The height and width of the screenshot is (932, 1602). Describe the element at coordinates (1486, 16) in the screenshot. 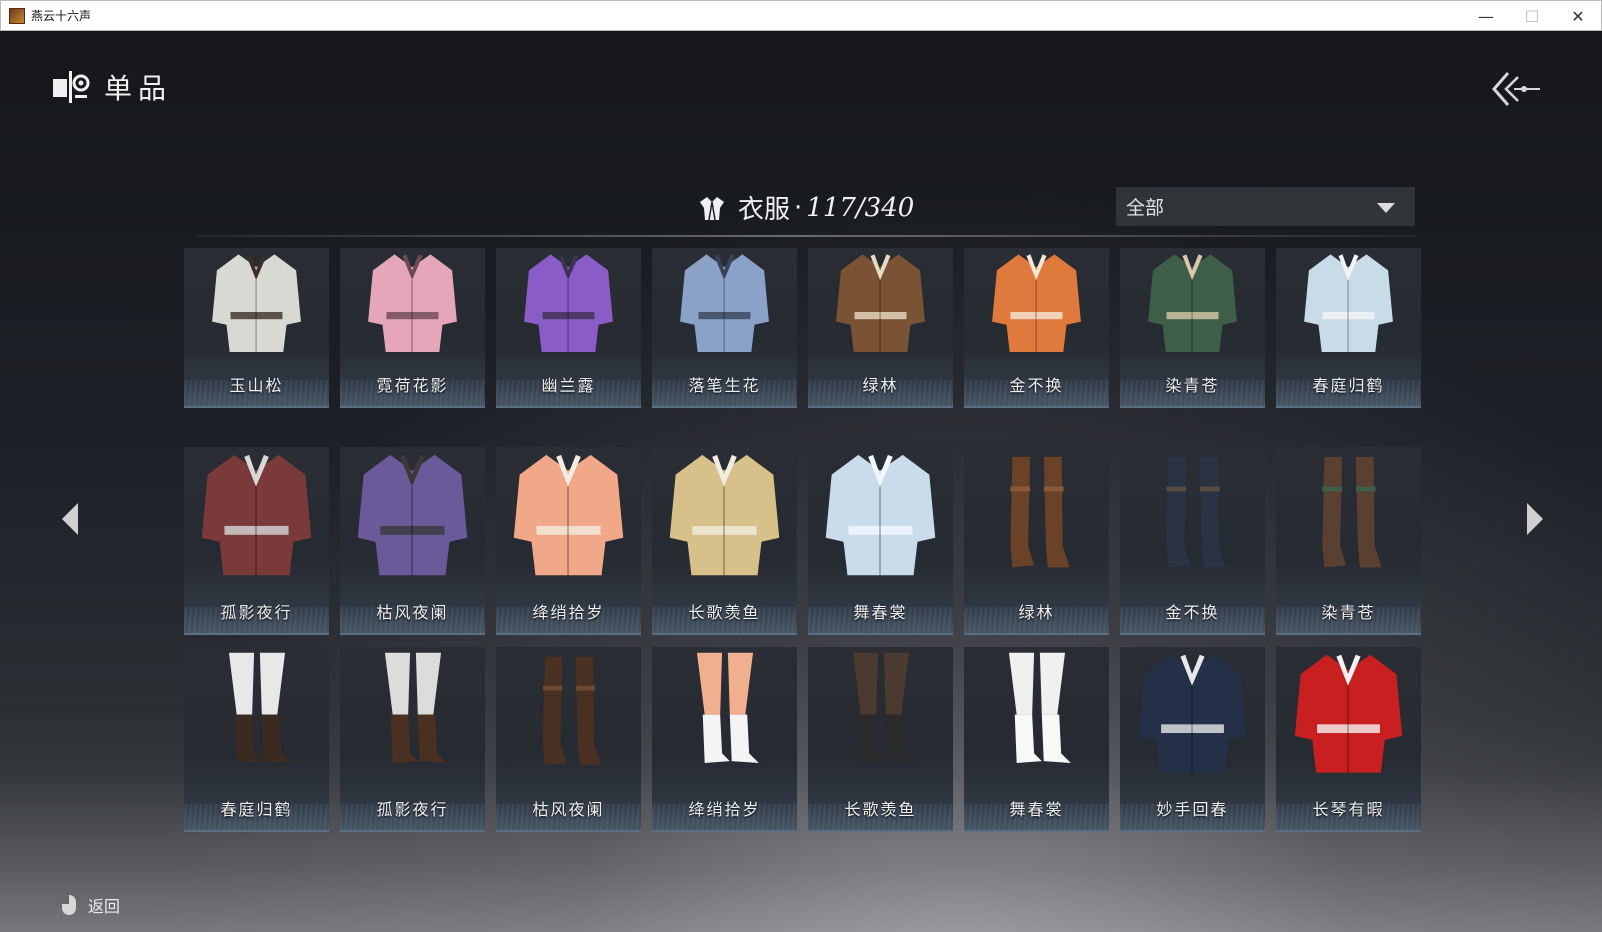

I see `minimize-button: —` at that location.